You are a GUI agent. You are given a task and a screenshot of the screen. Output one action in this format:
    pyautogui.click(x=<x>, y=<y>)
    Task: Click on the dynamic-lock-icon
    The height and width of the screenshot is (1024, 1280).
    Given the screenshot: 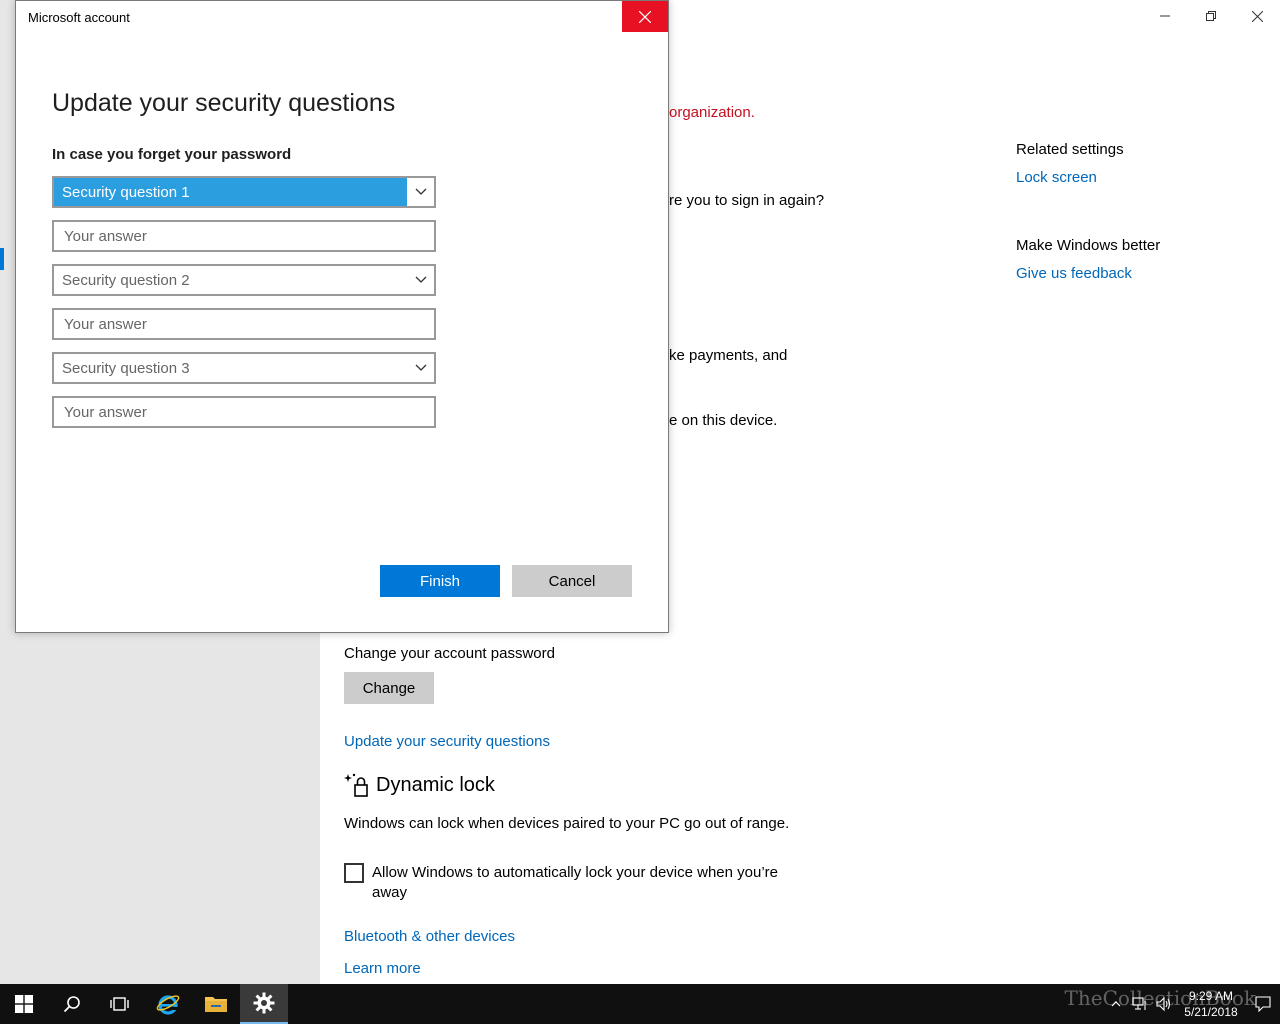 What is the action you would take?
    pyautogui.click(x=356, y=785)
    